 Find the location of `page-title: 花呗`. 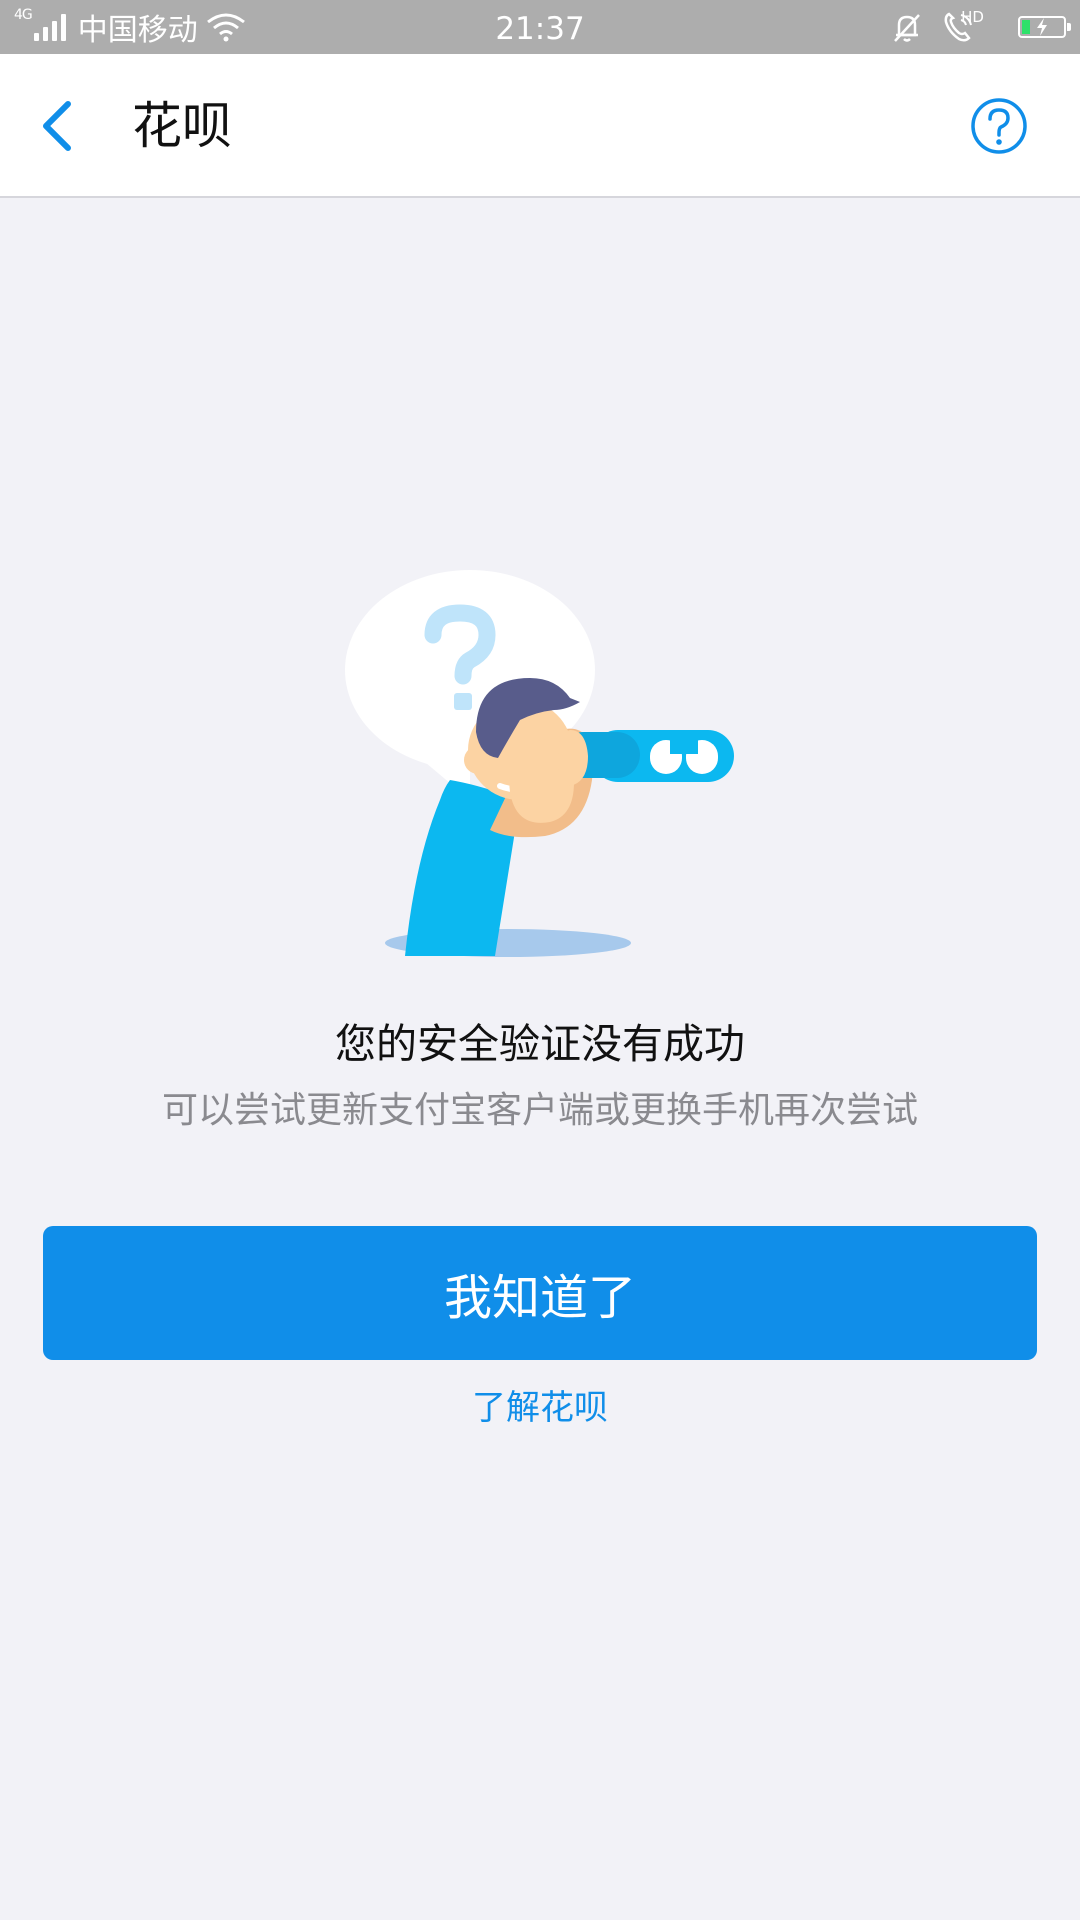

page-title: 花呗 is located at coordinates (182, 126).